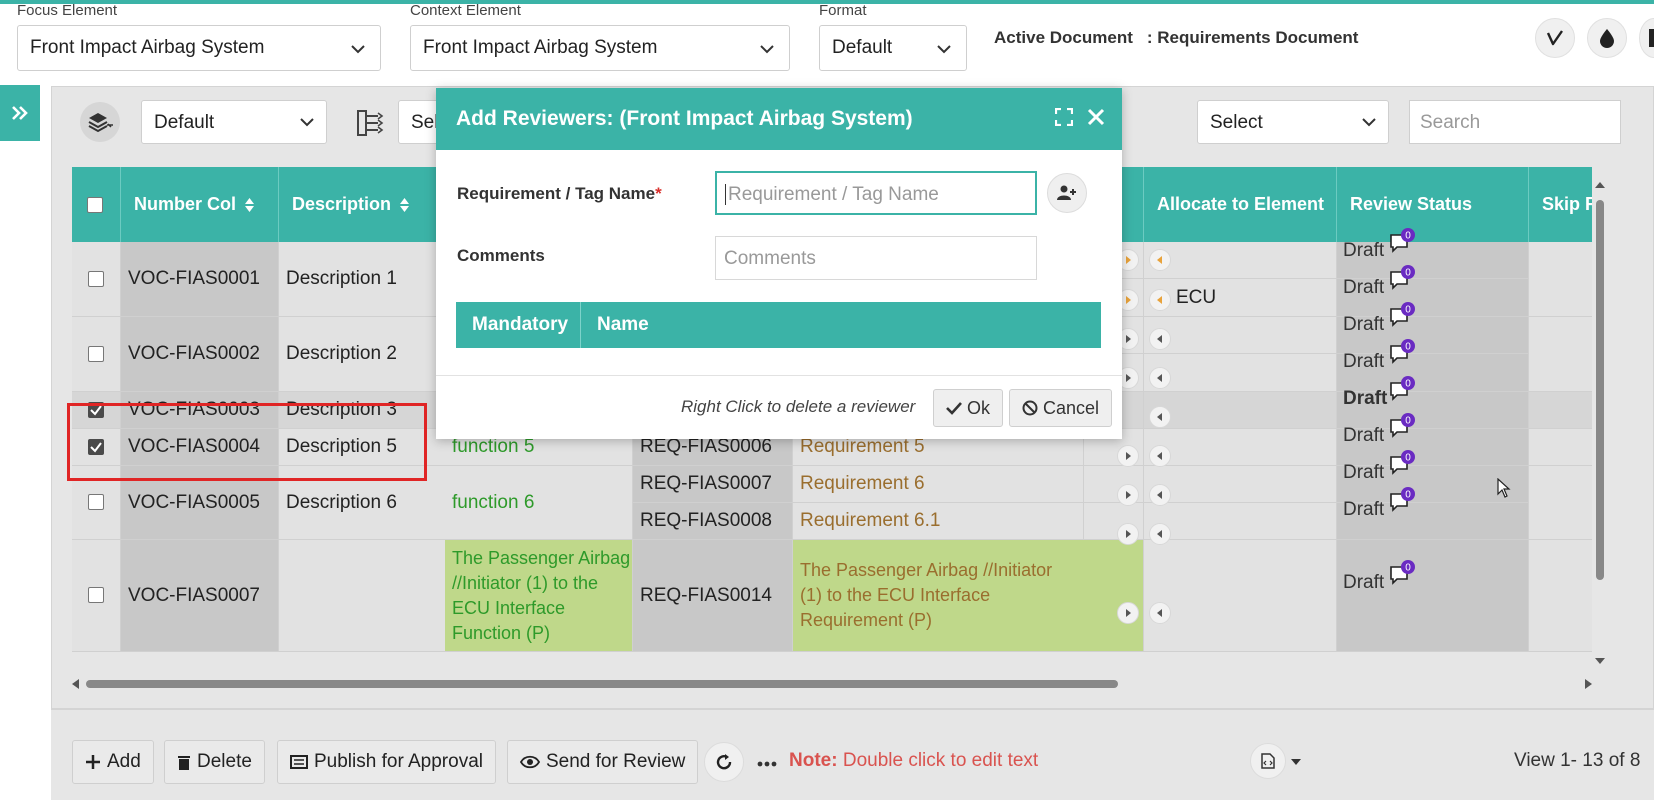 The image size is (1654, 809). Describe the element at coordinates (832, 684) in the screenshot. I see `horizontal-scrollbar` at that location.